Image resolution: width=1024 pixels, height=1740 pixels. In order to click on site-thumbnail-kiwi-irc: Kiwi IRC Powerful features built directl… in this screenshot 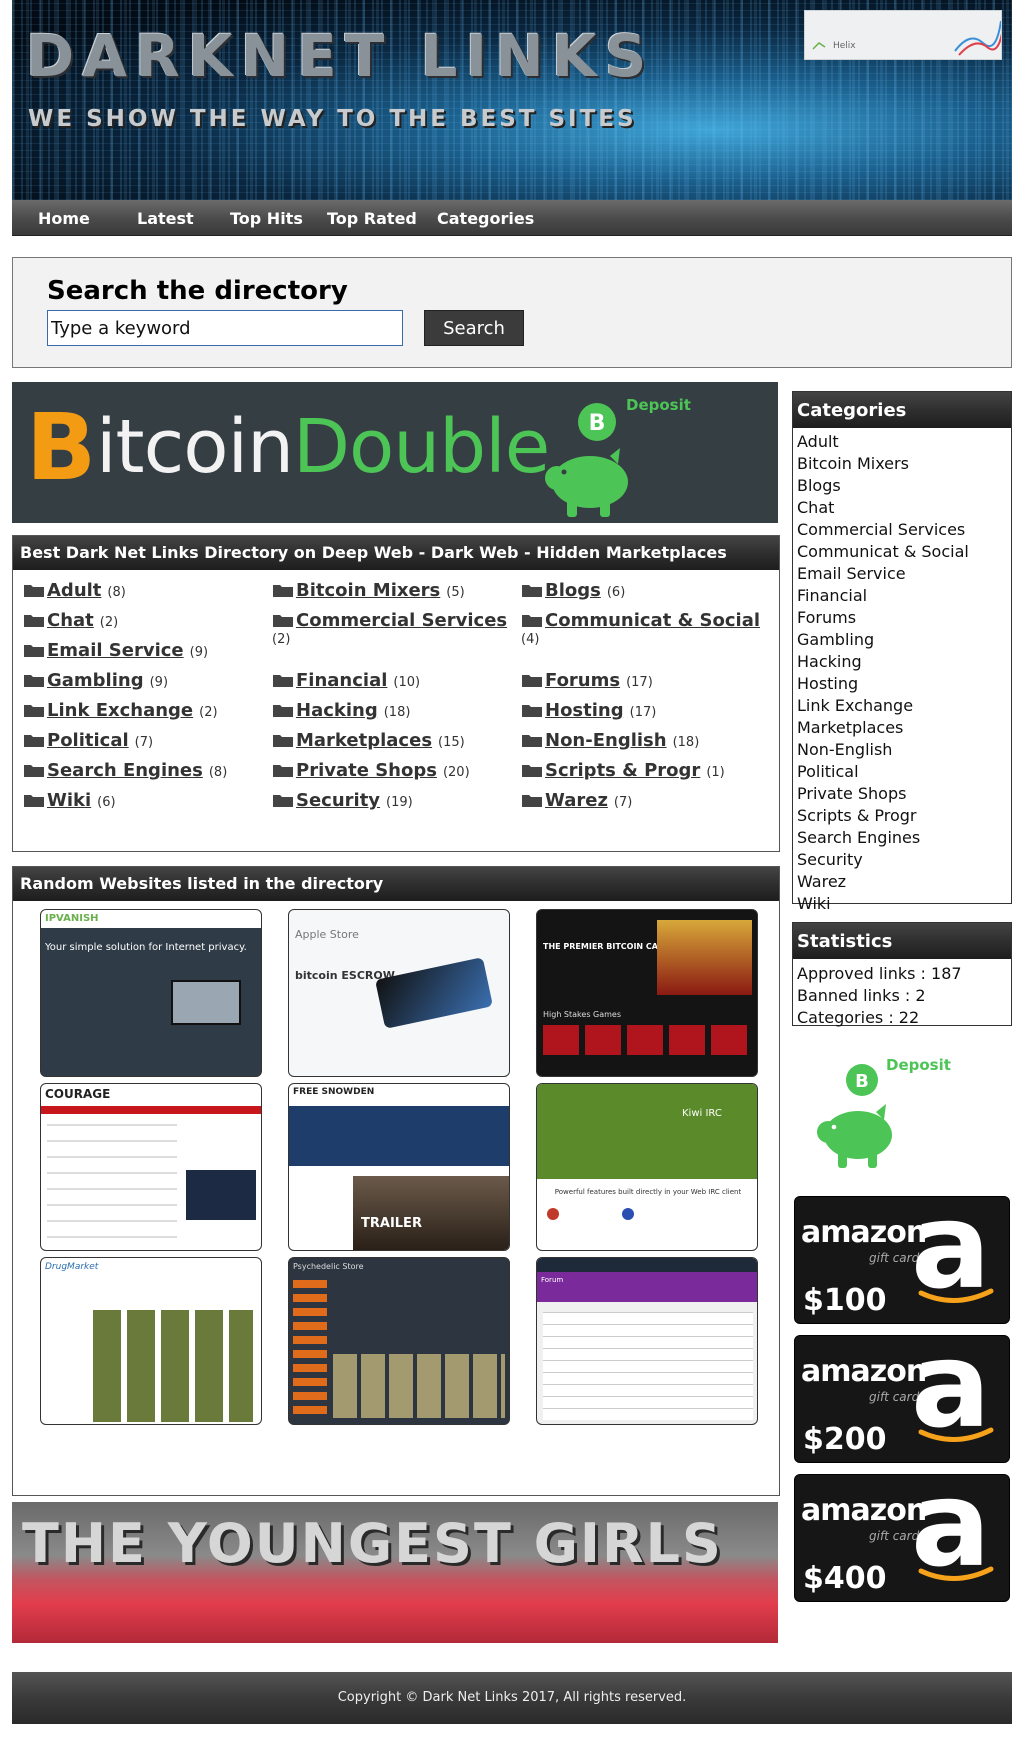, I will do `click(647, 1167)`.